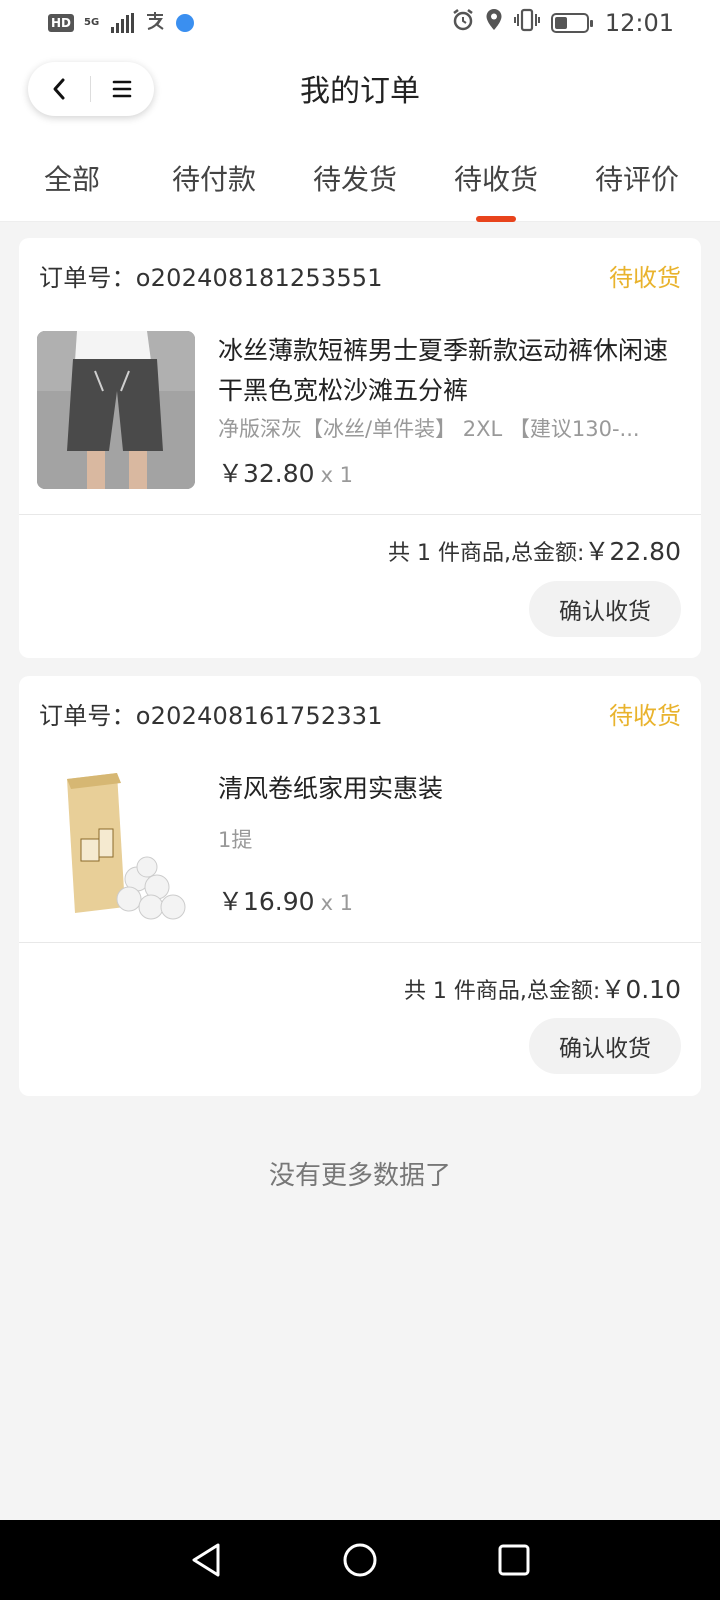 This screenshot has height=1600, width=720. I want to click on page-title: 我的订单, so click(360, 91).